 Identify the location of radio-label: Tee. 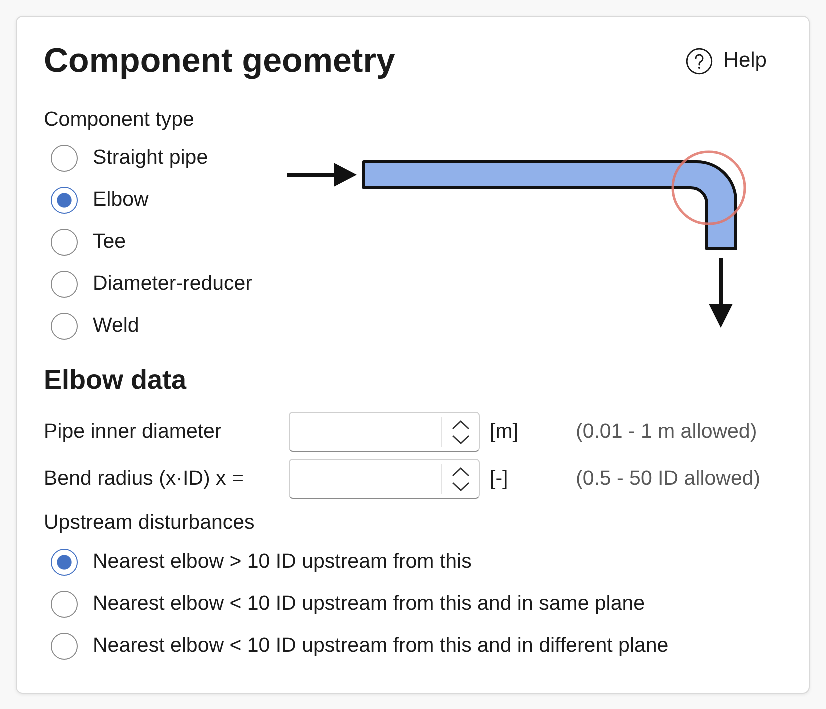
(109, 242).